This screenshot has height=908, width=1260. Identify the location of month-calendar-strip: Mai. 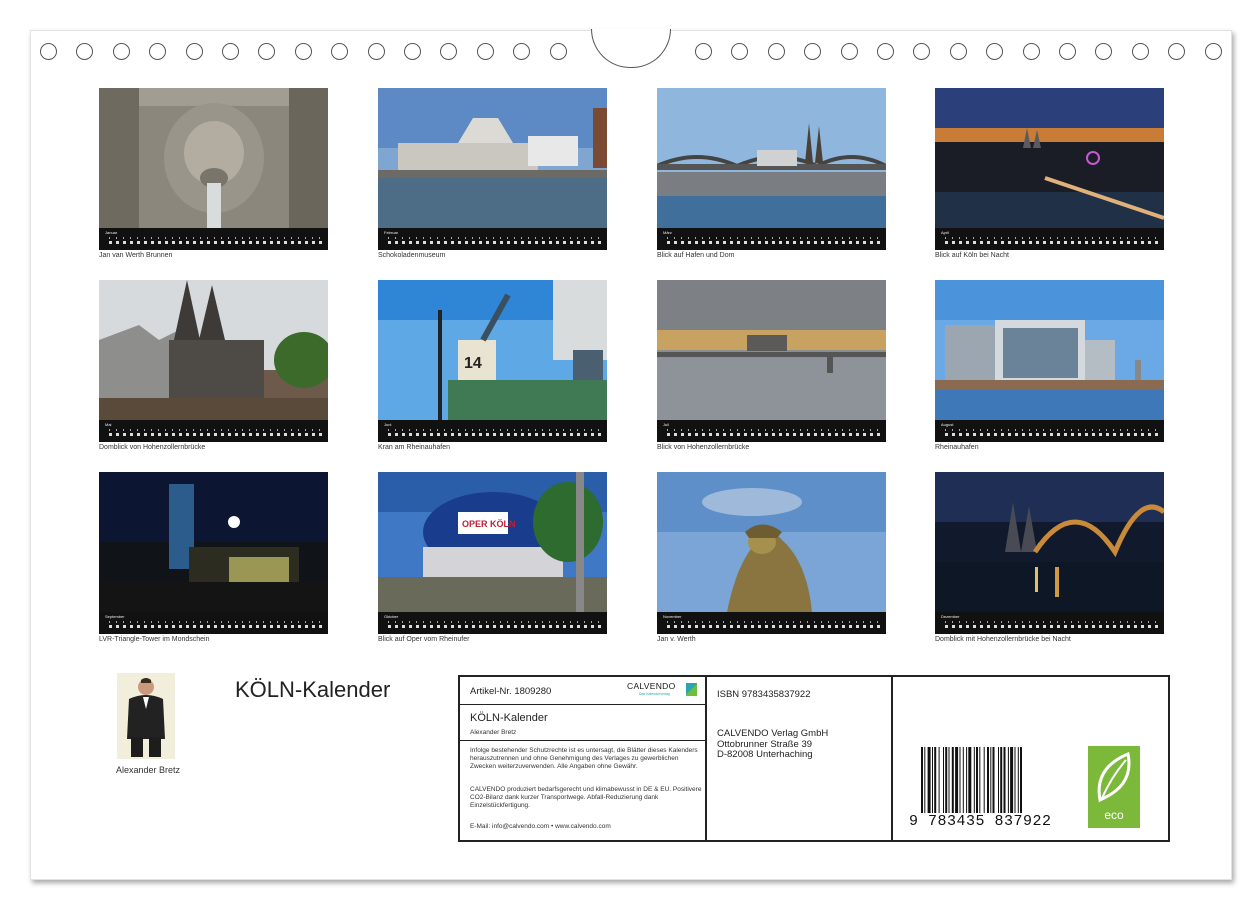
(213, 431).